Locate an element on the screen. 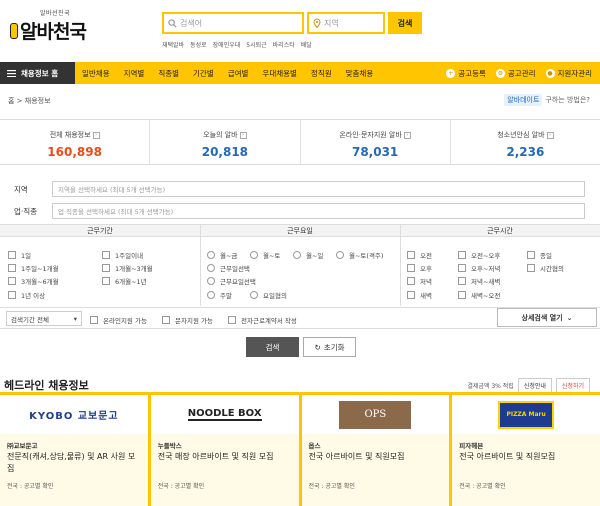 The height and width of the screenshot is (506, 600). days-option-label: 요일협의 is located at coordinates (275, 296).